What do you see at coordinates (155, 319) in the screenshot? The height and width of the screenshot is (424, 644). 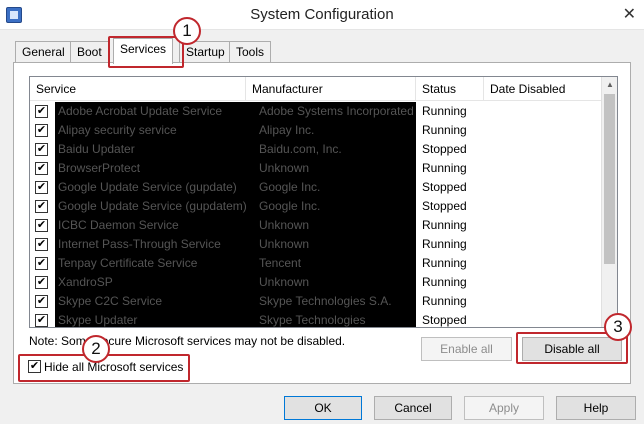 I see `service-name-cell: Skype Updater` at bounding box center [155, 319].